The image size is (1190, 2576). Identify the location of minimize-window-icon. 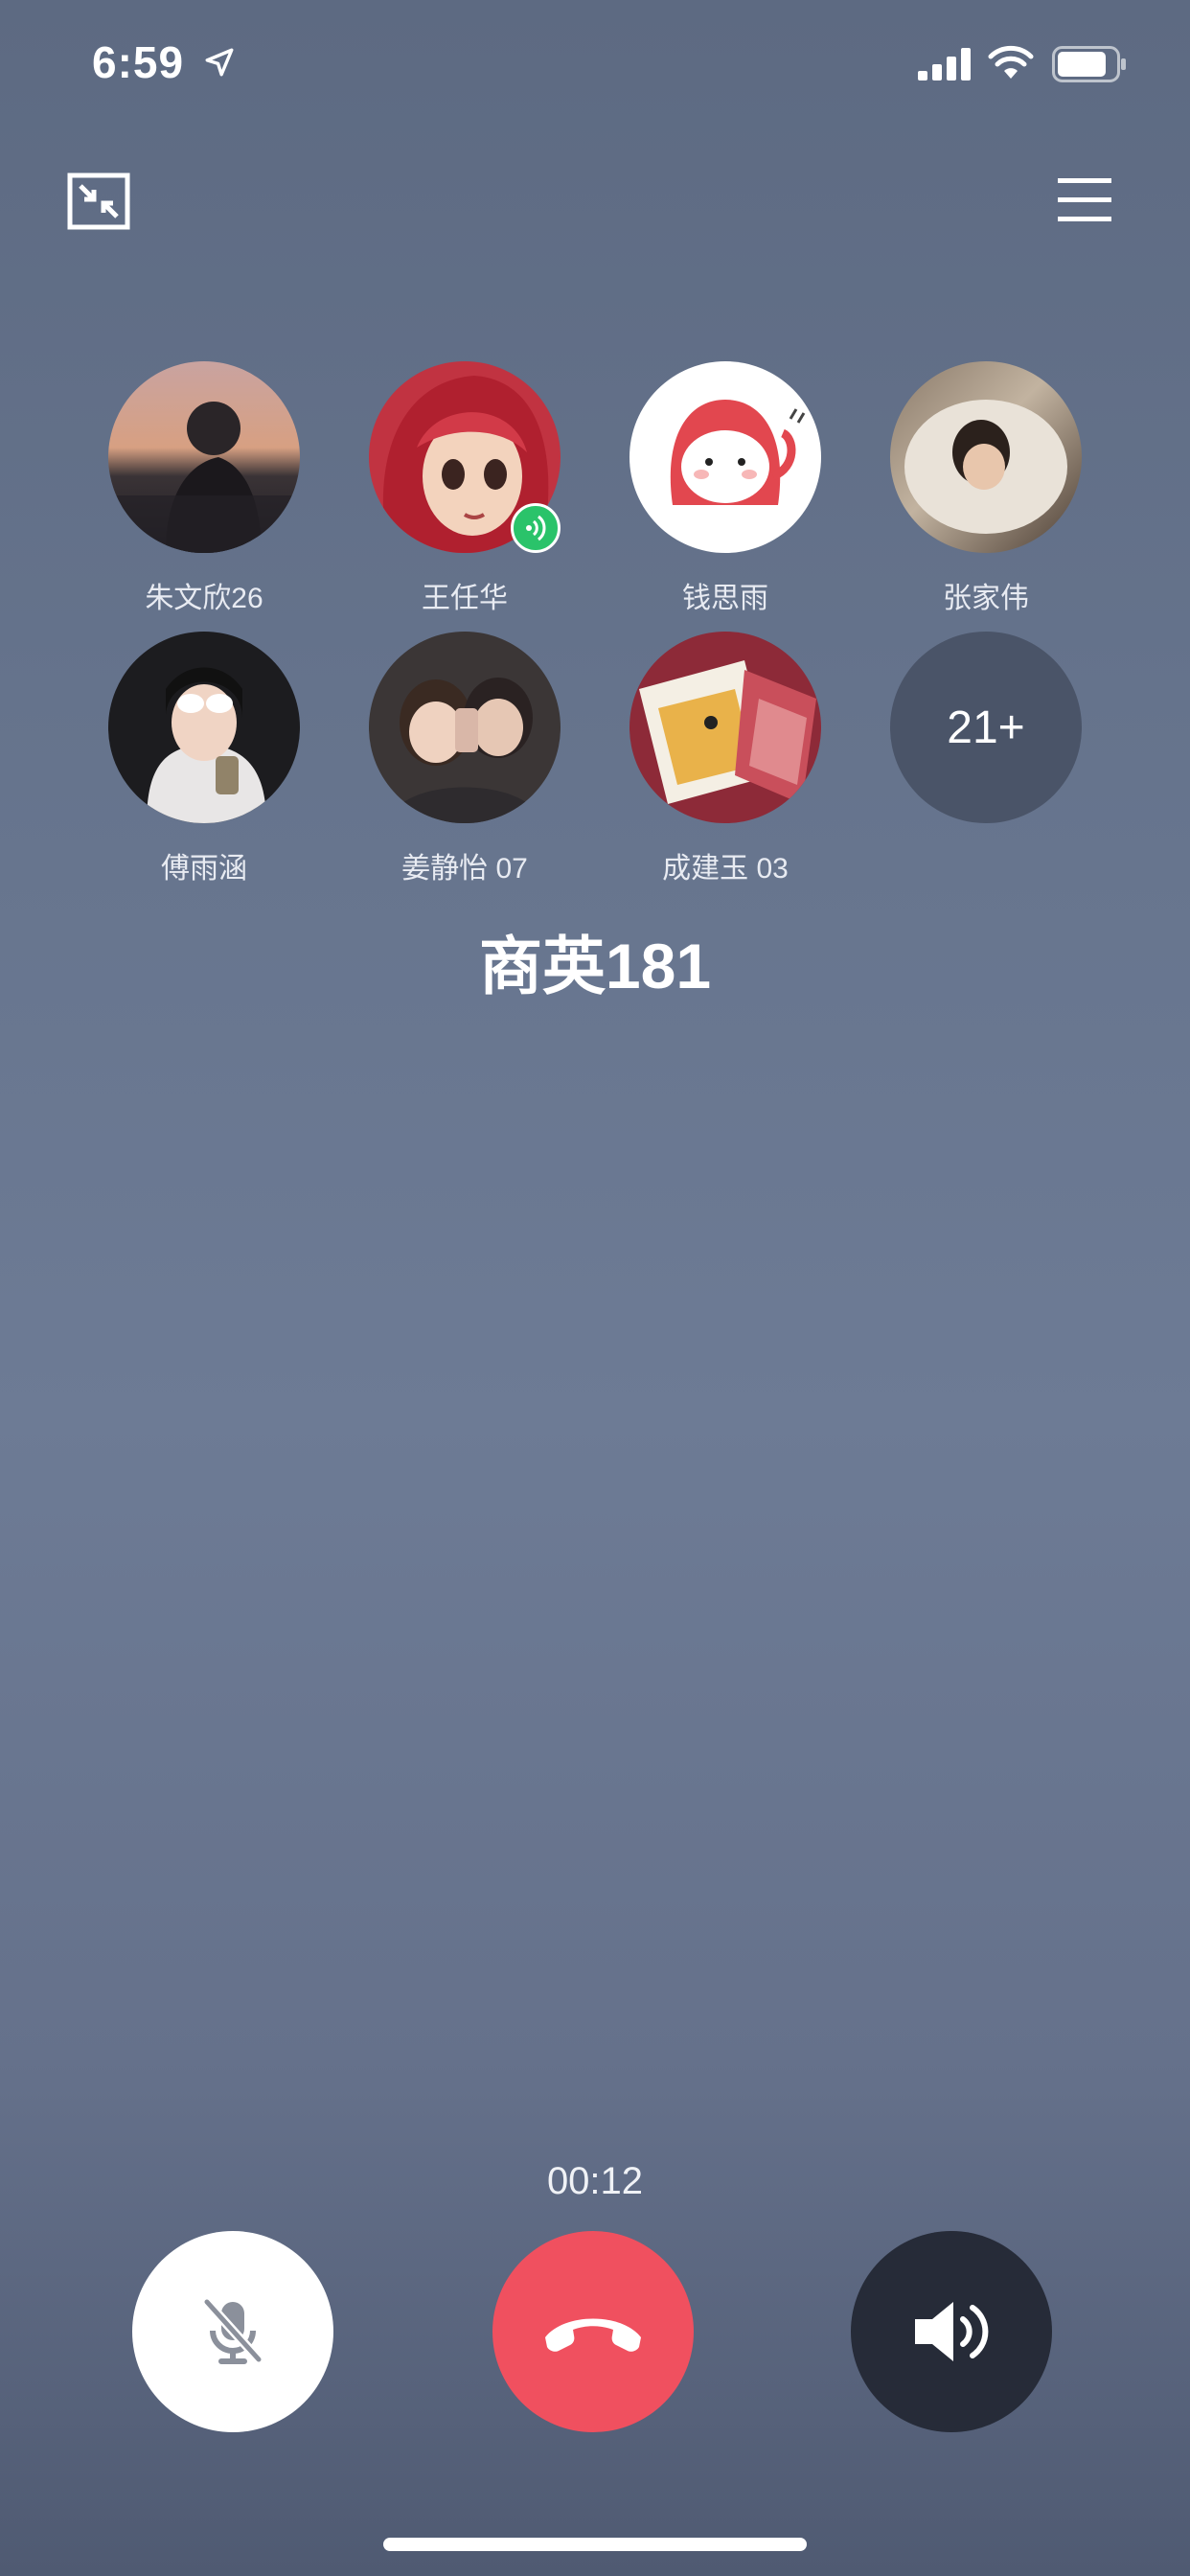
(99, 201).